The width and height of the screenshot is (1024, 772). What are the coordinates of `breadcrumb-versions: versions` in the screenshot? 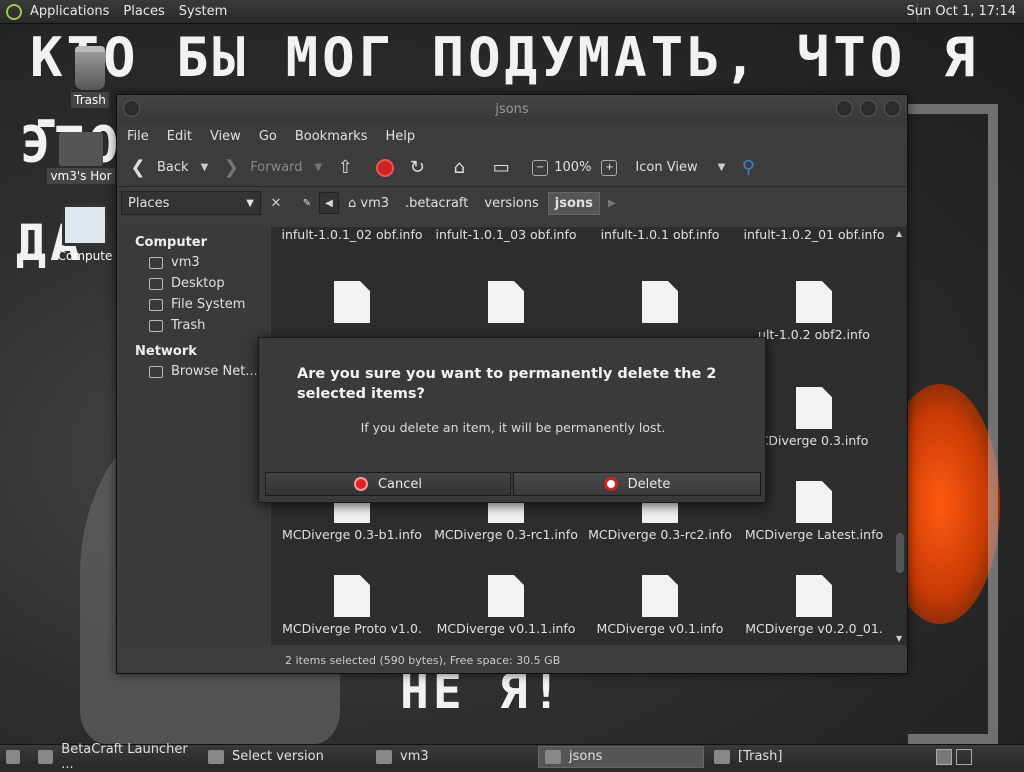 It's located at (511, 203).